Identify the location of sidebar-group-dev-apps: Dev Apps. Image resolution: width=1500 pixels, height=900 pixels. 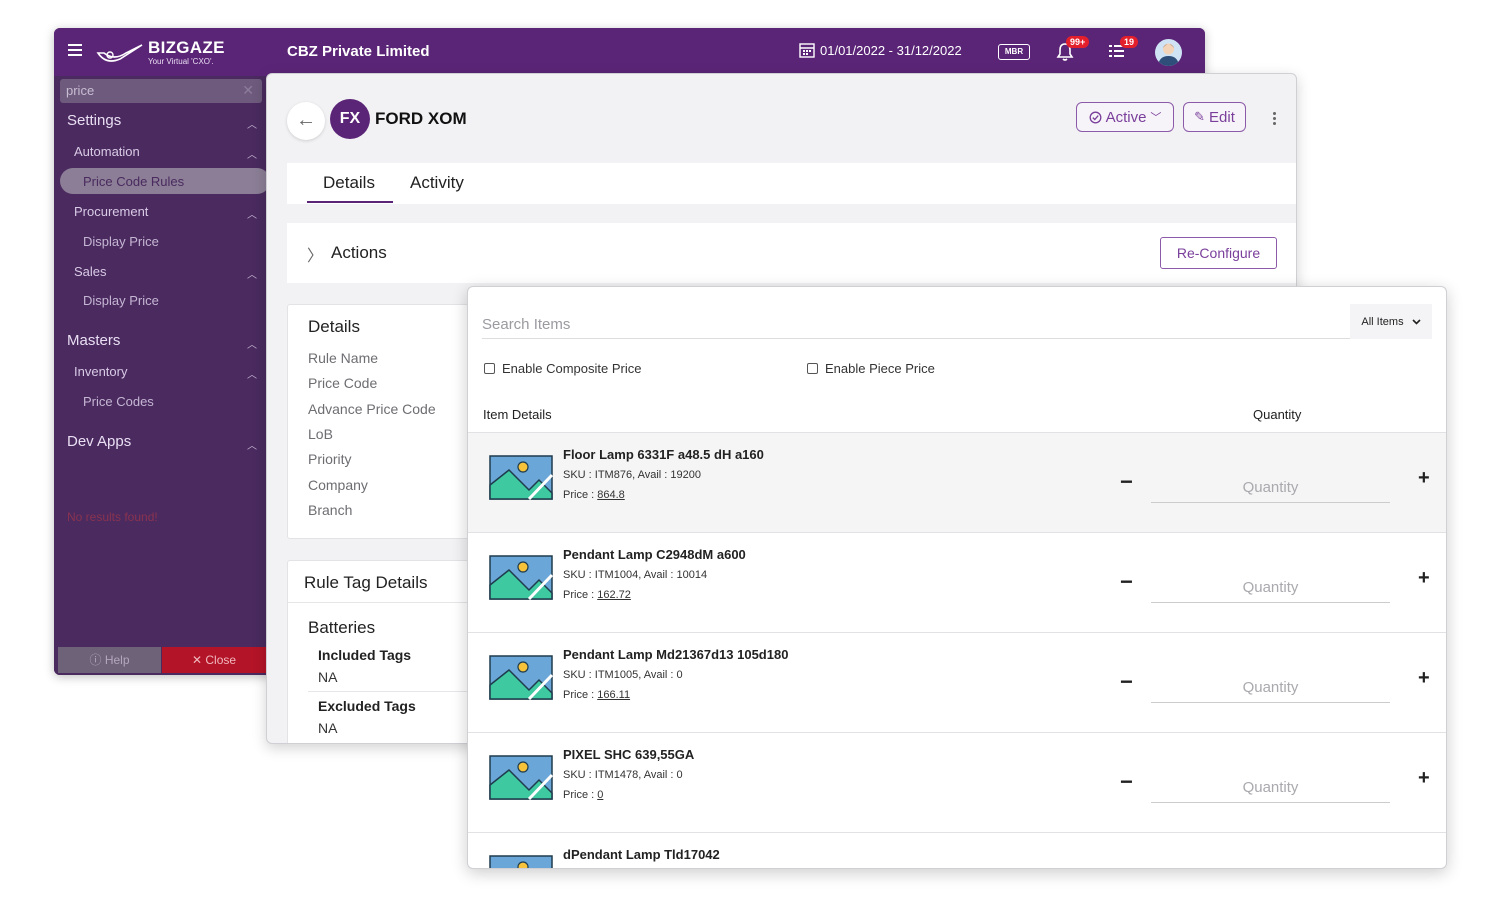
(99, 441).